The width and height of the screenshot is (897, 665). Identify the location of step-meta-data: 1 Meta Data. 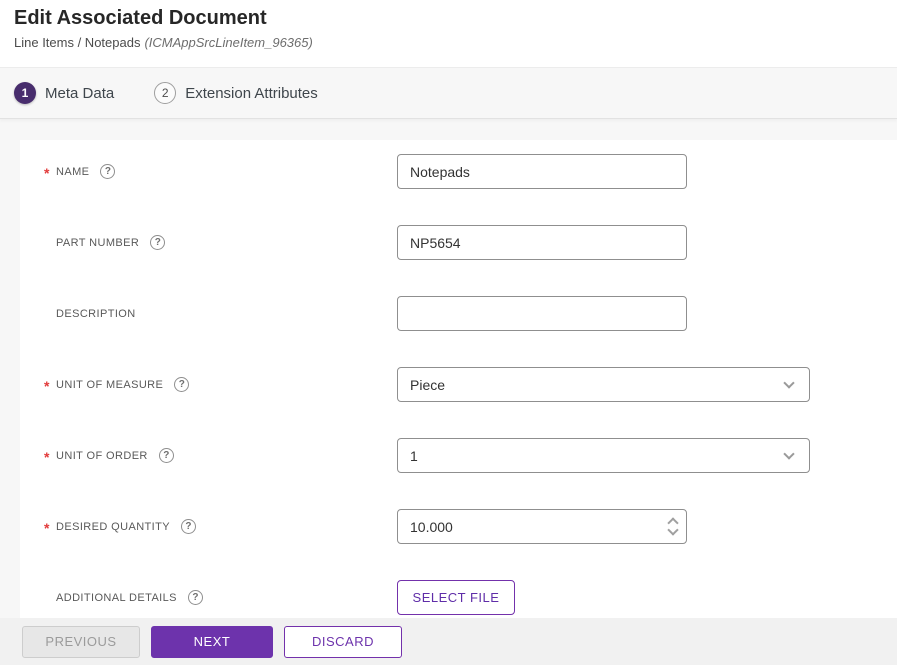
(64, 93).